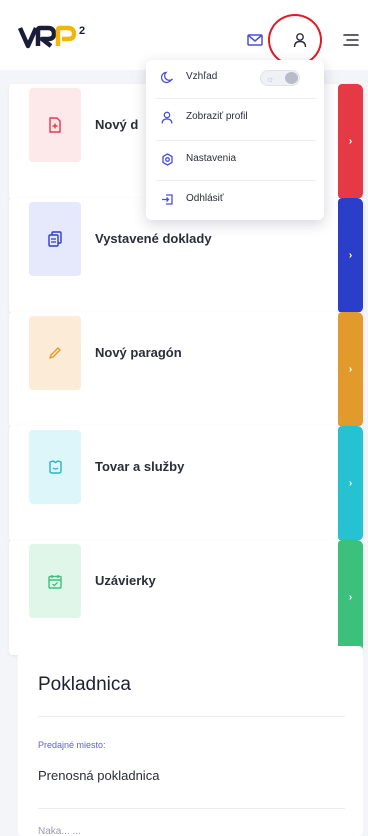  What do you see at coordinates (167, 117) in the screenshot?
I see `user-icon` at bounding box center [167, 117].